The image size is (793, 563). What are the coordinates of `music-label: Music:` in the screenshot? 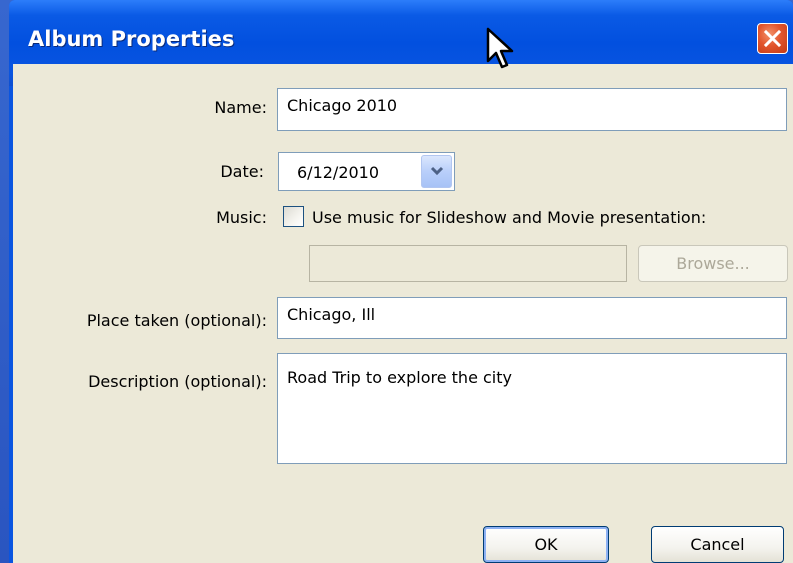 It's located at (241, 217).